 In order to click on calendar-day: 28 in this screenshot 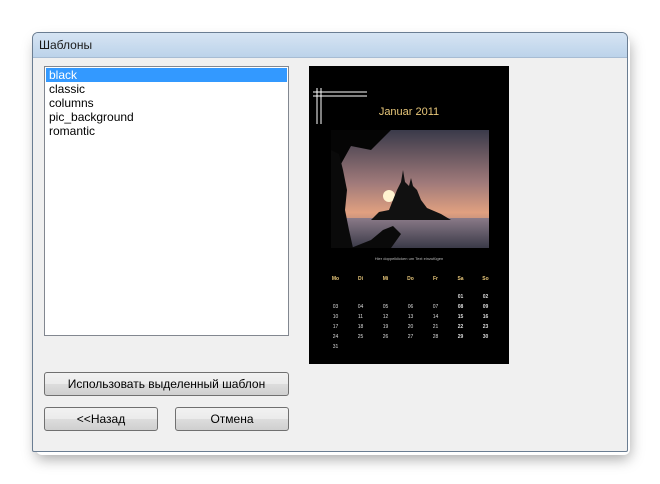, I will do `click(435, 337)`.